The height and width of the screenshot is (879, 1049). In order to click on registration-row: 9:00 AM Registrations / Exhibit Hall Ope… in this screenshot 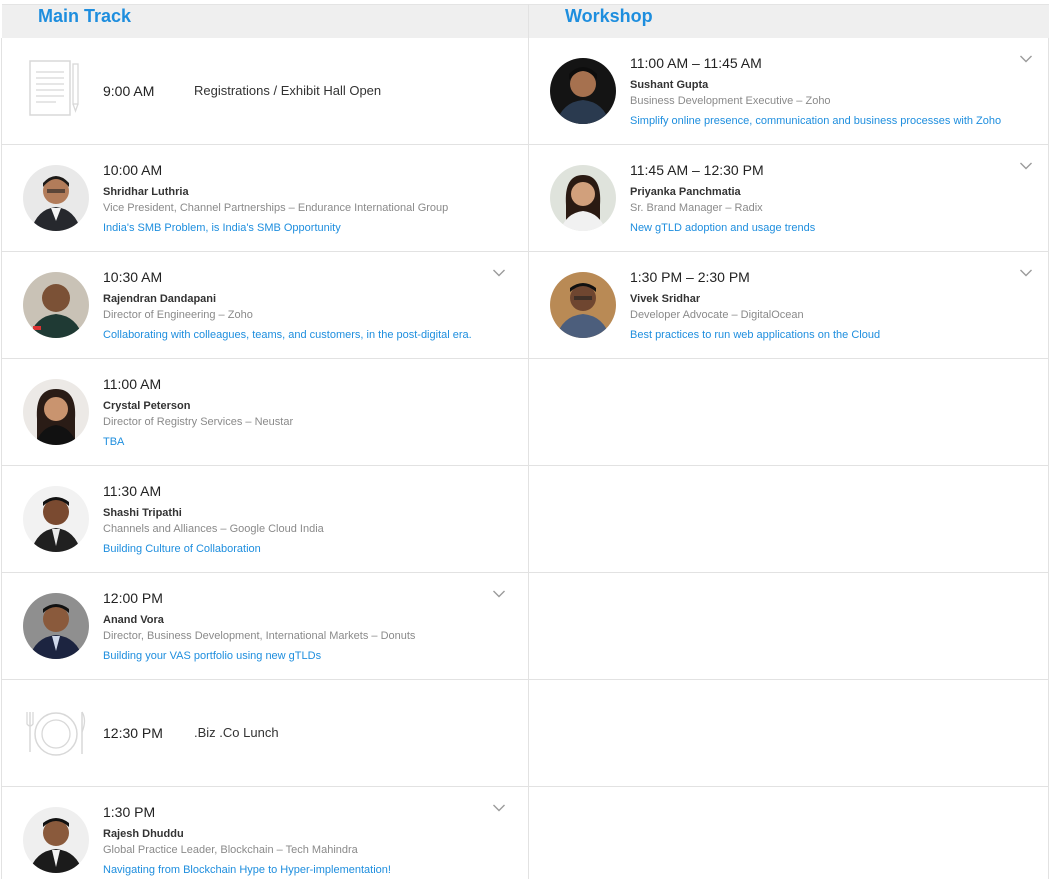, I will do `click(265, 91)`.